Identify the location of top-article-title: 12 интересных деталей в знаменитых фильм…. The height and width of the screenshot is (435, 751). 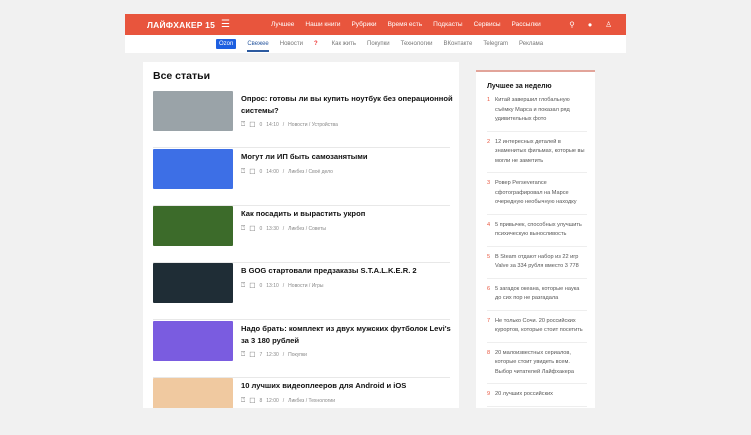
(541, 152).